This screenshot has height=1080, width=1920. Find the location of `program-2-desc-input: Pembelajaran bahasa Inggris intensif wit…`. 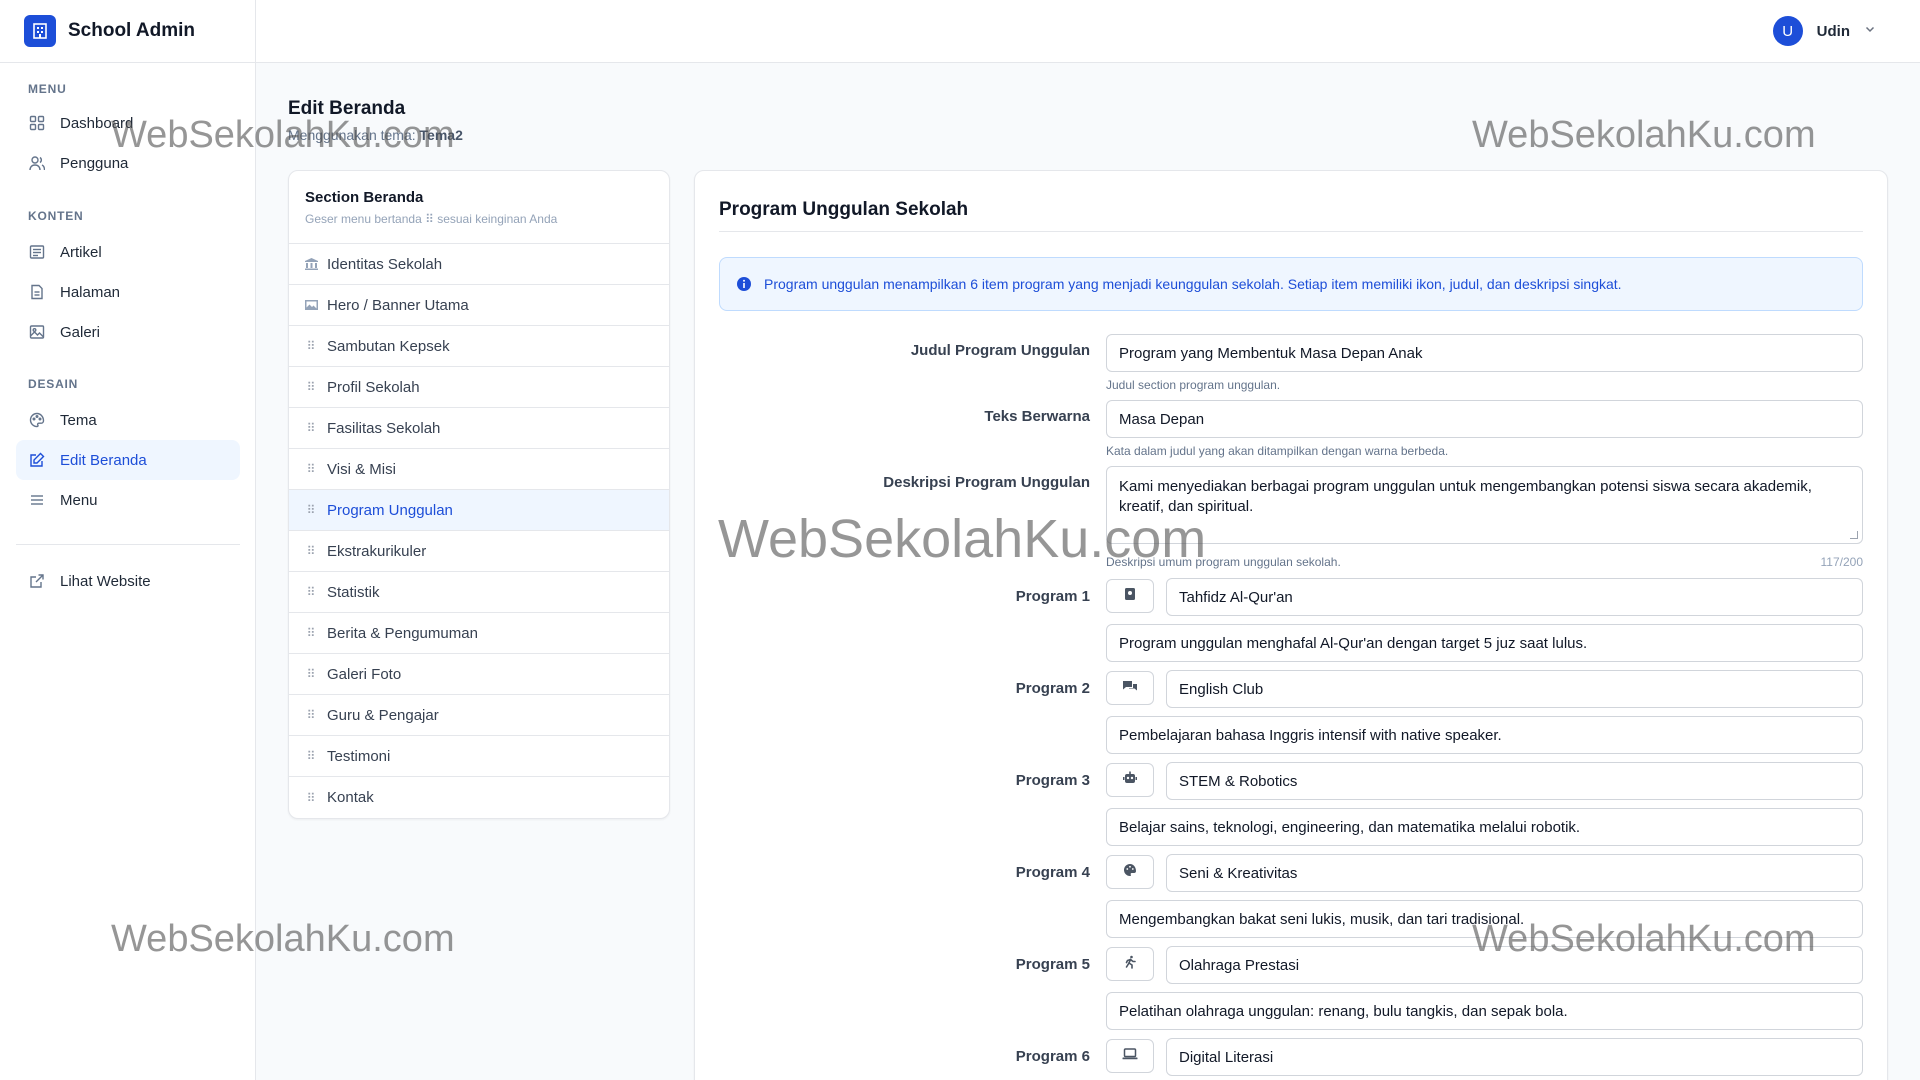

program-2-desc-input: Pembelajaran bahasa Inggris intensif wit… is located at coordinates (1484, 735).